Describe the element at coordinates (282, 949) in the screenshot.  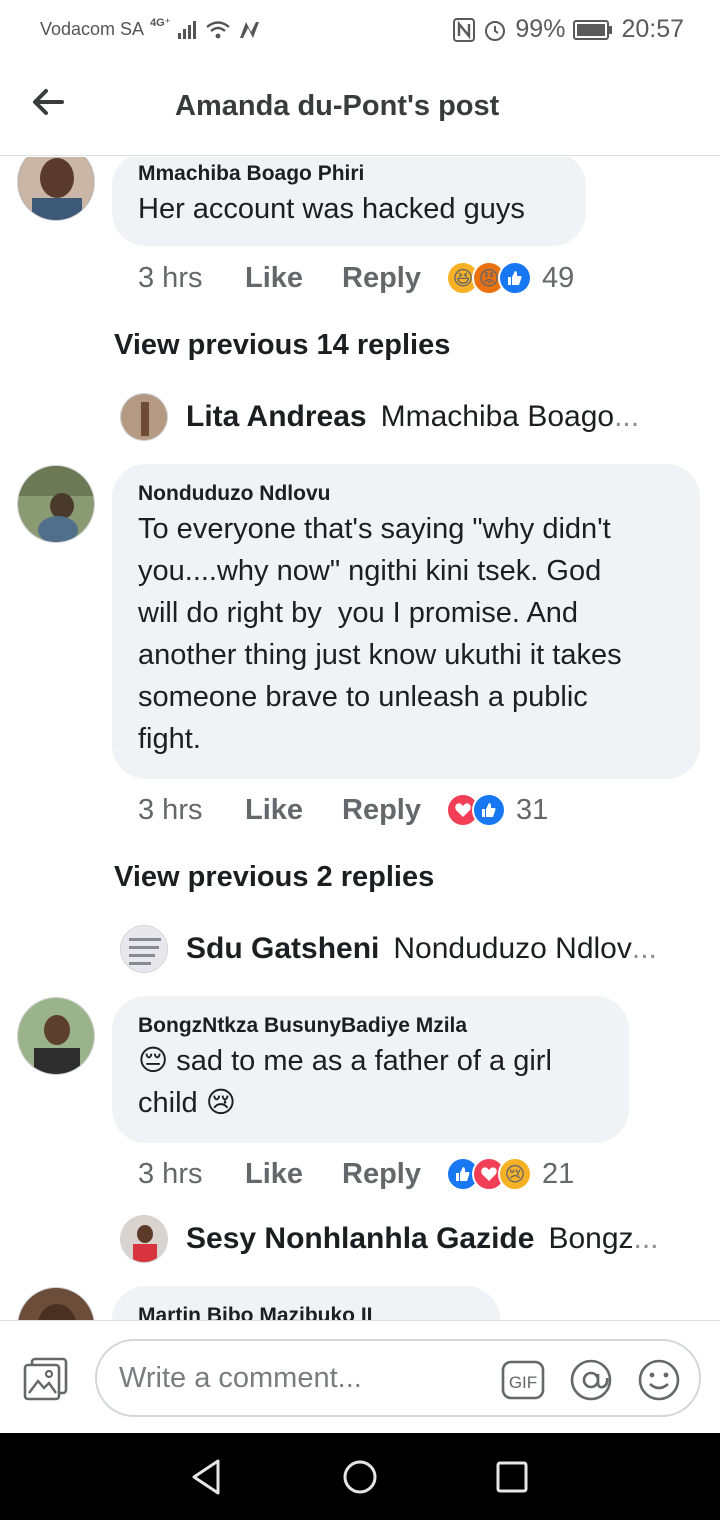
I see `reply-author: Sdu Gatsheni` at that location.